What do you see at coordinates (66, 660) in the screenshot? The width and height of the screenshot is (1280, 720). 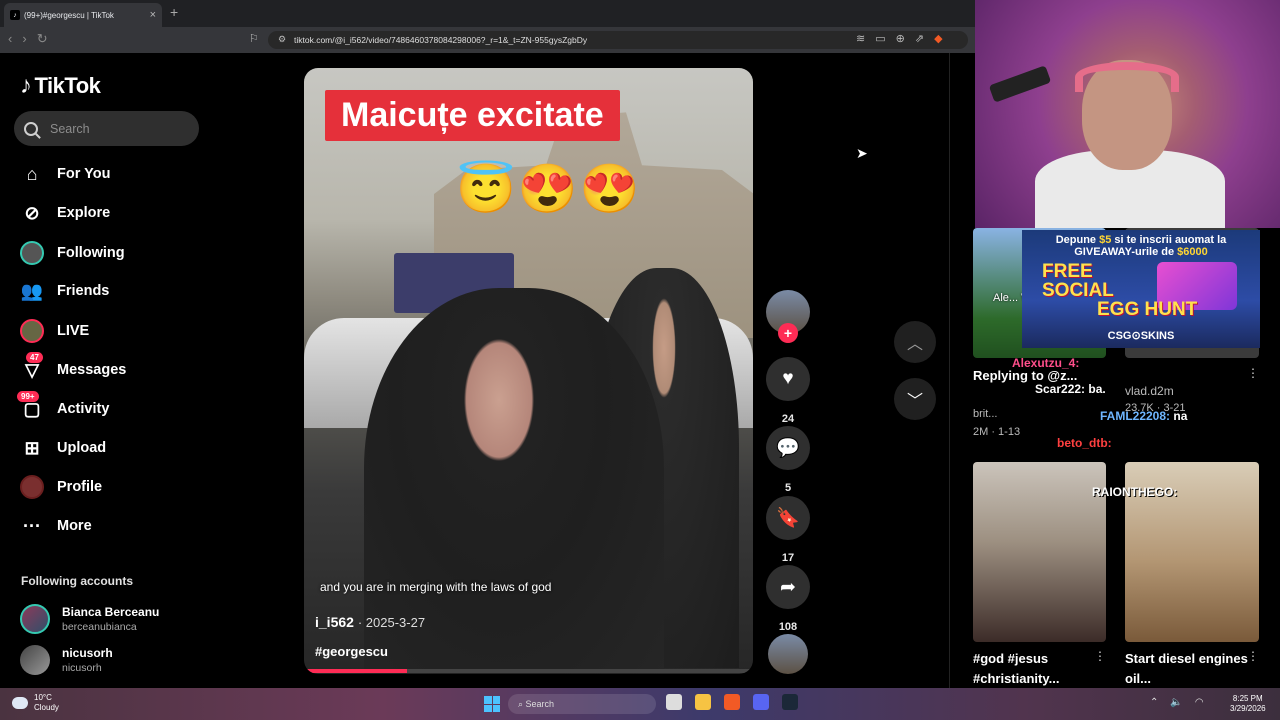 I see `following-account: nicusorh nicusorh` at bounding box center [66, 660].